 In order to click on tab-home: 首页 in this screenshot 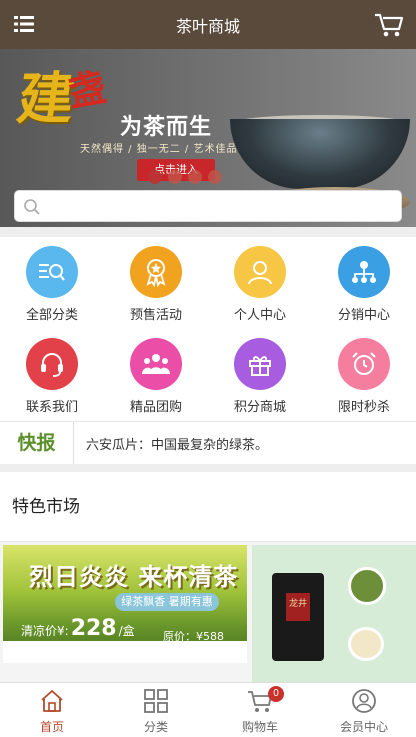, I will do `click(52, 710)`.